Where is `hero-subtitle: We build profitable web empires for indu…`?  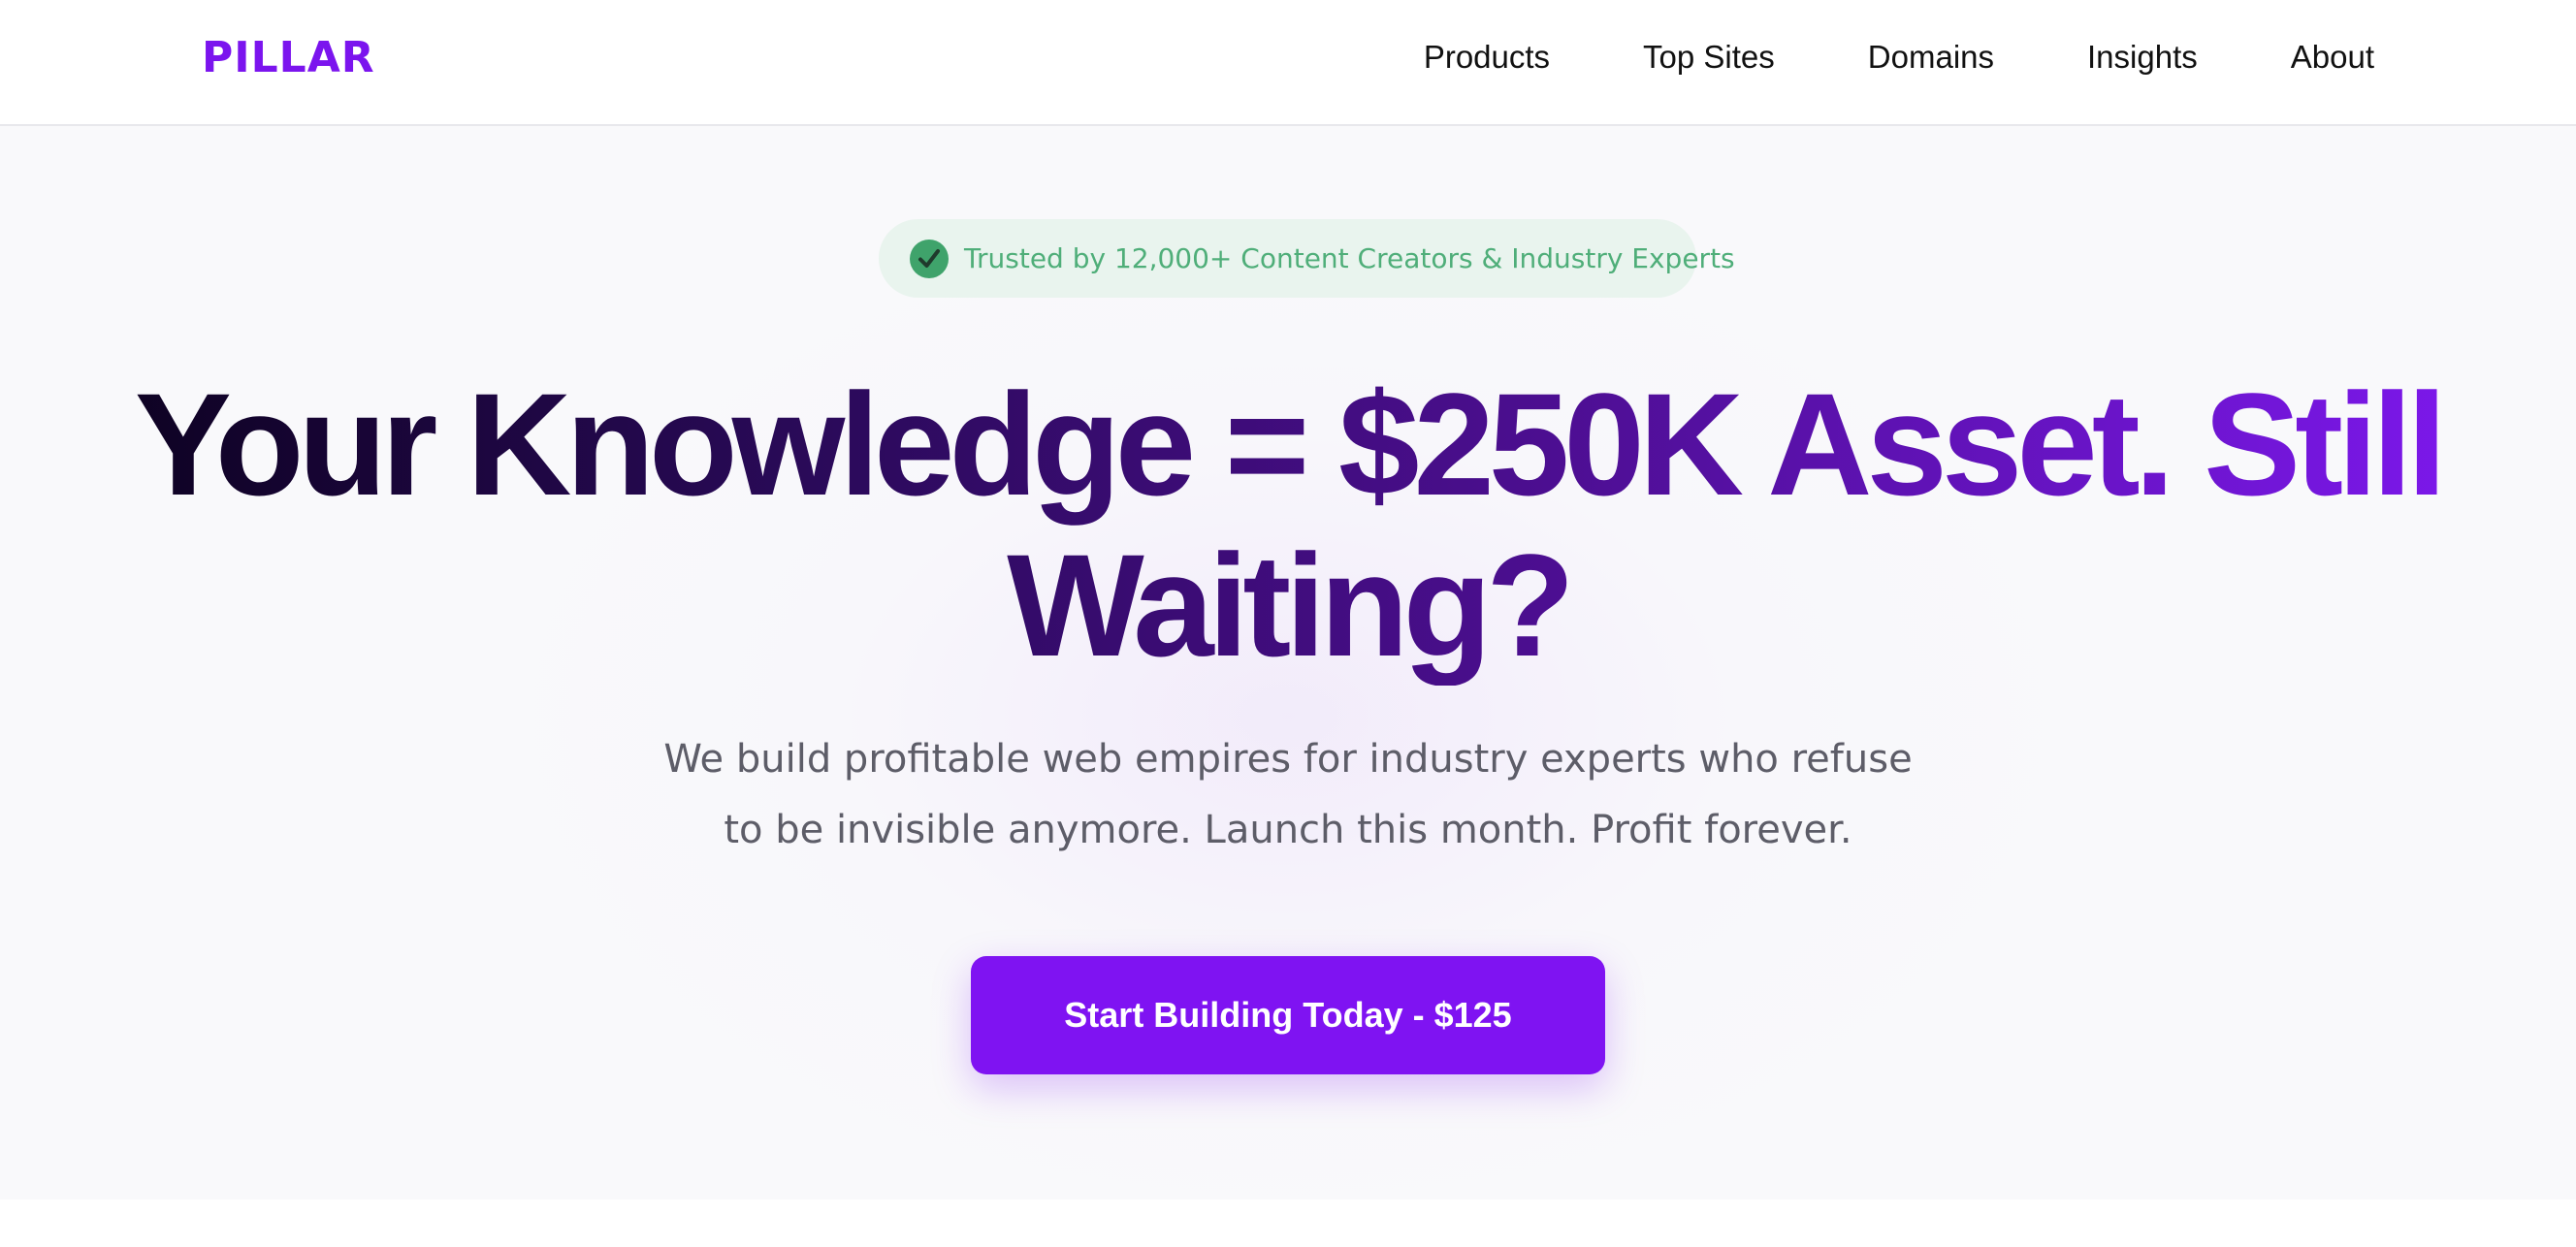 hero-subtitle: We build profitable web empires for indu… is located at coordinates (1288, 794).